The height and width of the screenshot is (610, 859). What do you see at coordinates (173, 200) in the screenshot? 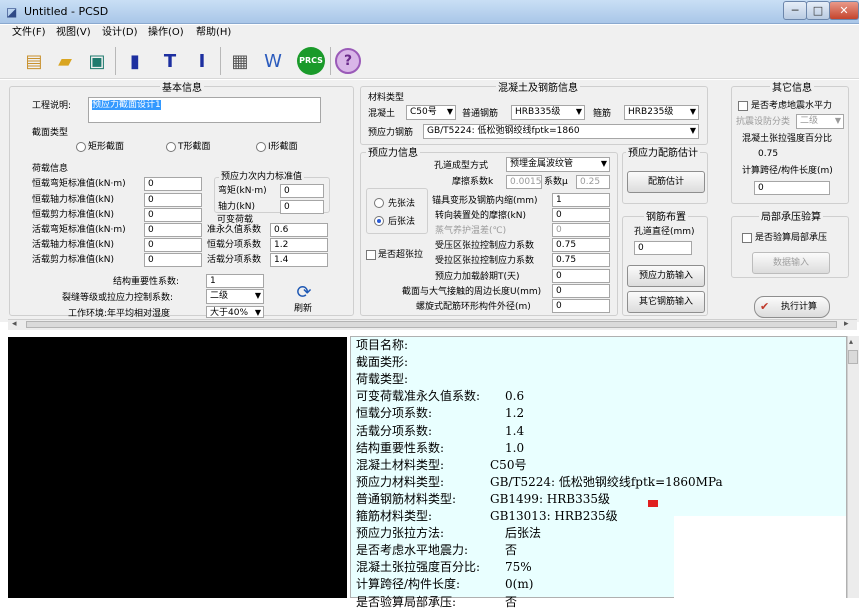
I see `dead-axial-input: 0` at bounding box center [173, 200].